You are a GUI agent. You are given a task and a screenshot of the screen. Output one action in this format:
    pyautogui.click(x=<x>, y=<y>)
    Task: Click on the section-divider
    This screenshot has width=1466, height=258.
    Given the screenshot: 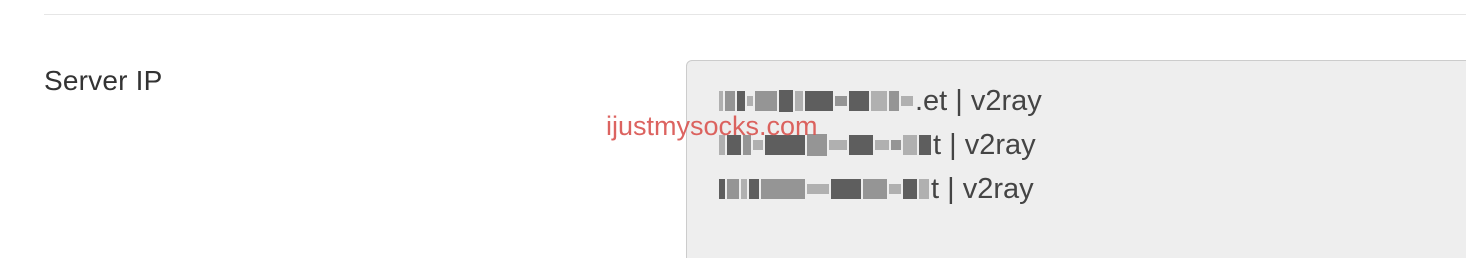 What is the action you would take?
    pyautogui.click(x=755, y=14)
    